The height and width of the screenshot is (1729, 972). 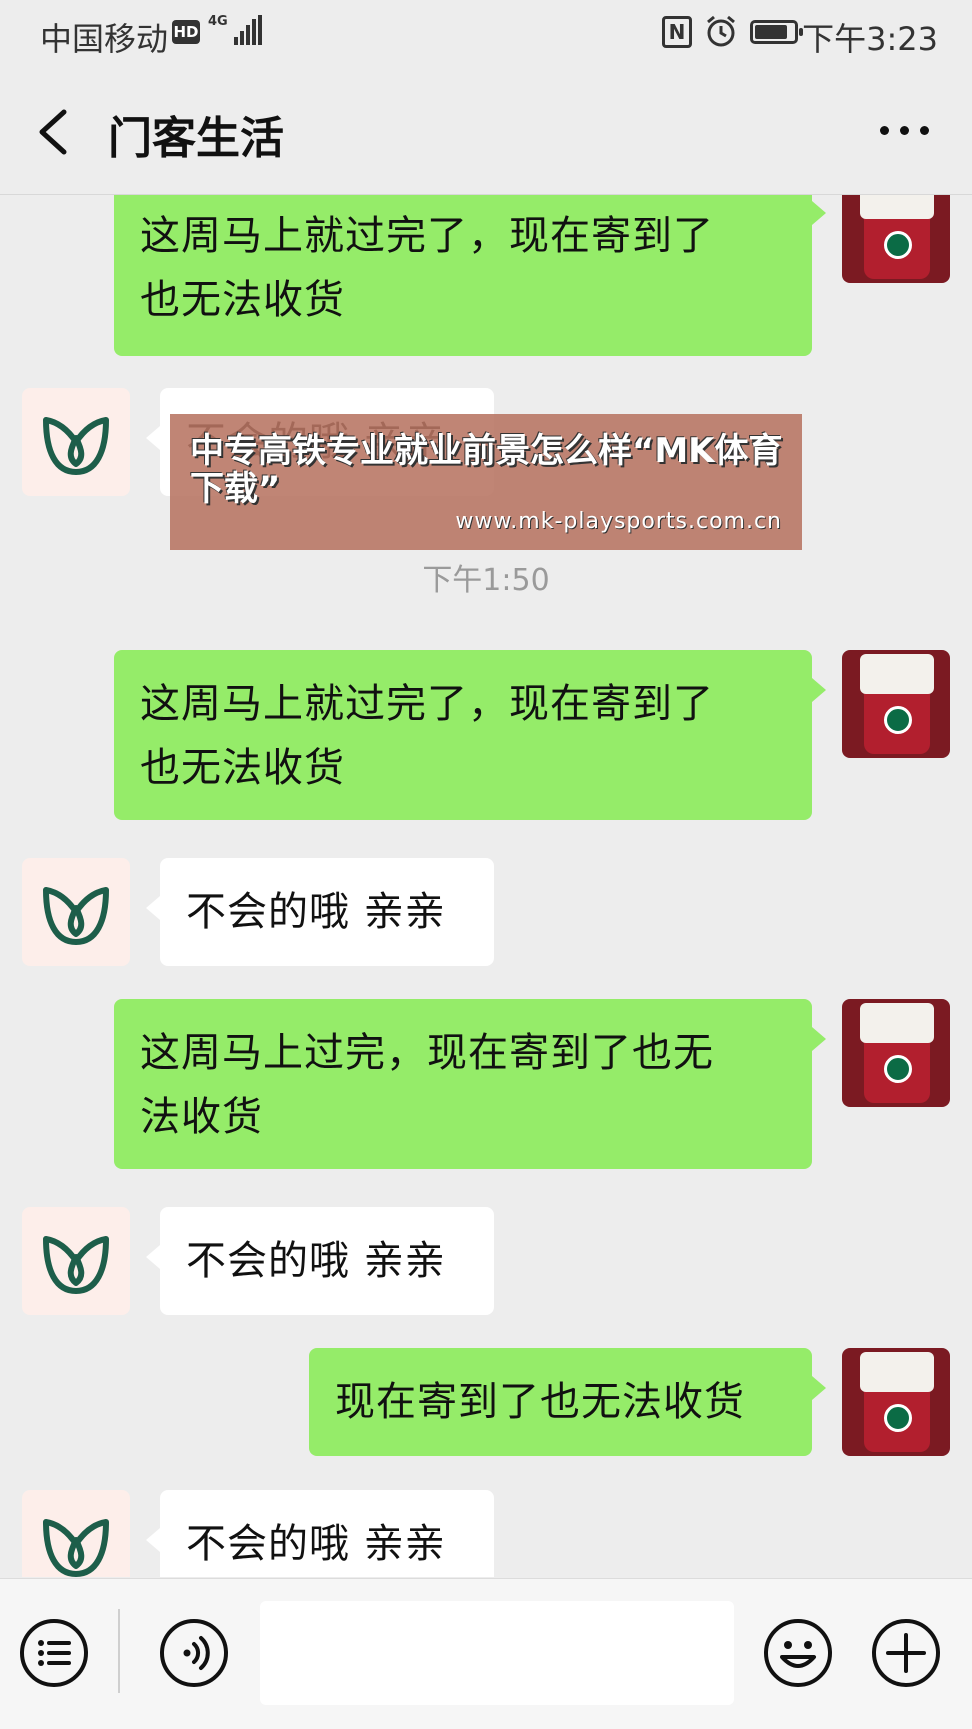 What do you see at coordinates (486, 470) in the screenshot?
I see `promo-headline: 中专高铁专业就业前景怎么样“MK体育下载”` at bounding box center [486, 470].